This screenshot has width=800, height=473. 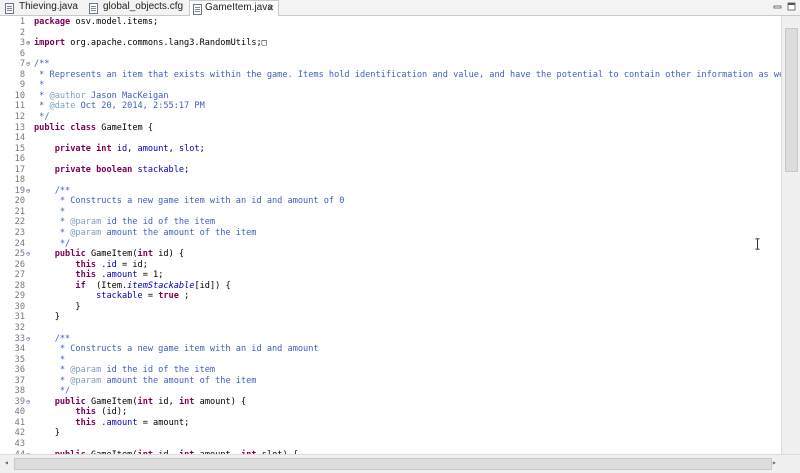 What do you see at coordinates (271, 8) in the screenshot?
I see `close-icon: ✕` at bounding box center [271, 8].